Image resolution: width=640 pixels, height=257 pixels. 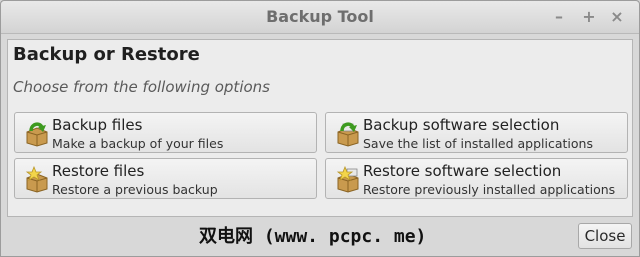 I want to click on window-title: Backup Tool, so click(x=320, y=16).